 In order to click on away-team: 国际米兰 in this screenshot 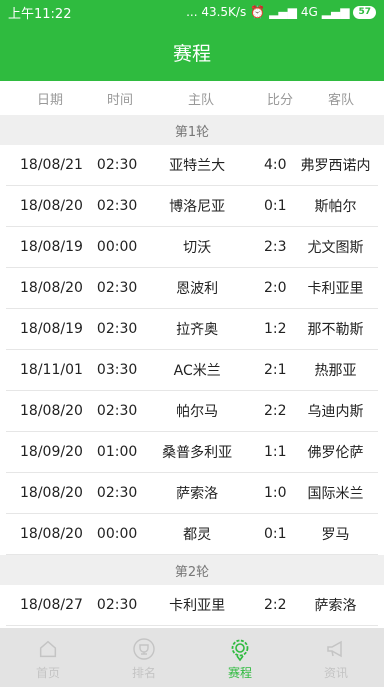, I will do `click(335, 494)`.